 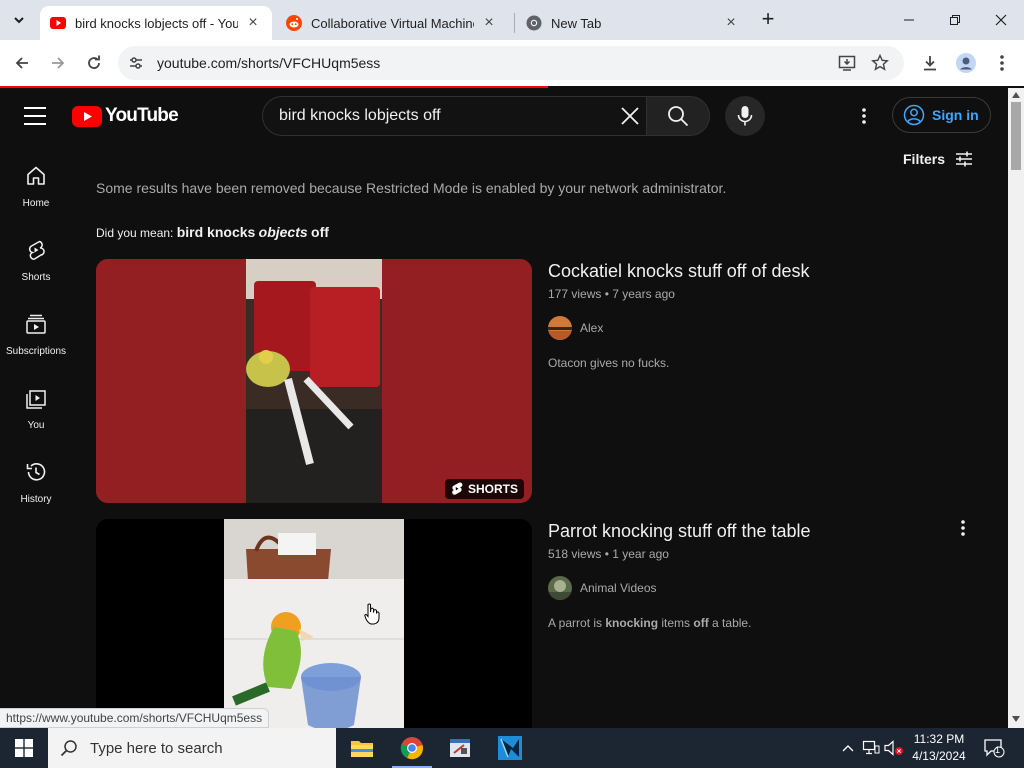 I want to click on taskbar-app-vm, so click(x=510, y=748).